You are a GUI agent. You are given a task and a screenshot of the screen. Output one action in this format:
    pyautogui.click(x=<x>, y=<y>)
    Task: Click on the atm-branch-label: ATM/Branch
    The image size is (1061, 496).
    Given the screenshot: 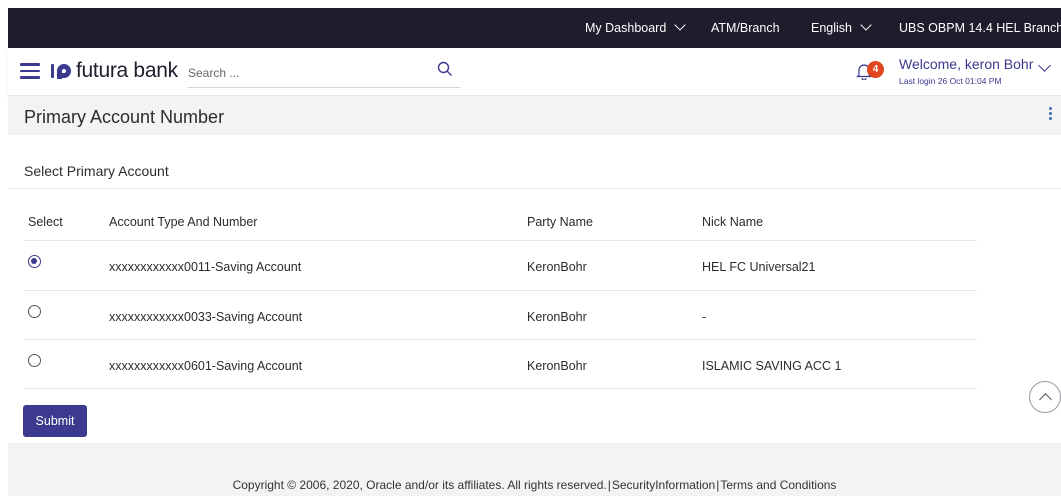 What is the action you would take?
    pyautogui.click(x=745, y=28)
    